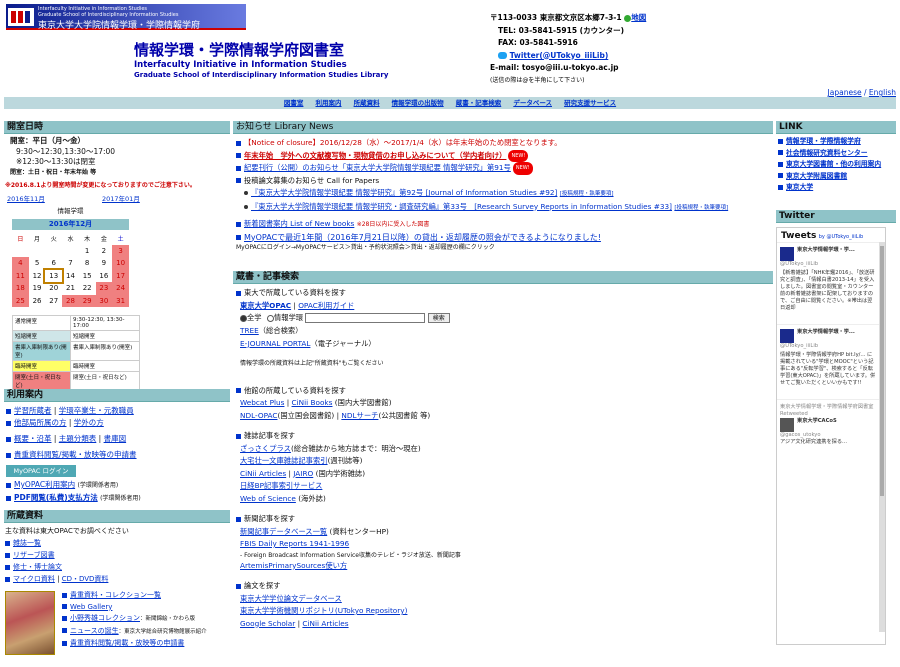  I want to click on lang-english: English, so click(882, 92).